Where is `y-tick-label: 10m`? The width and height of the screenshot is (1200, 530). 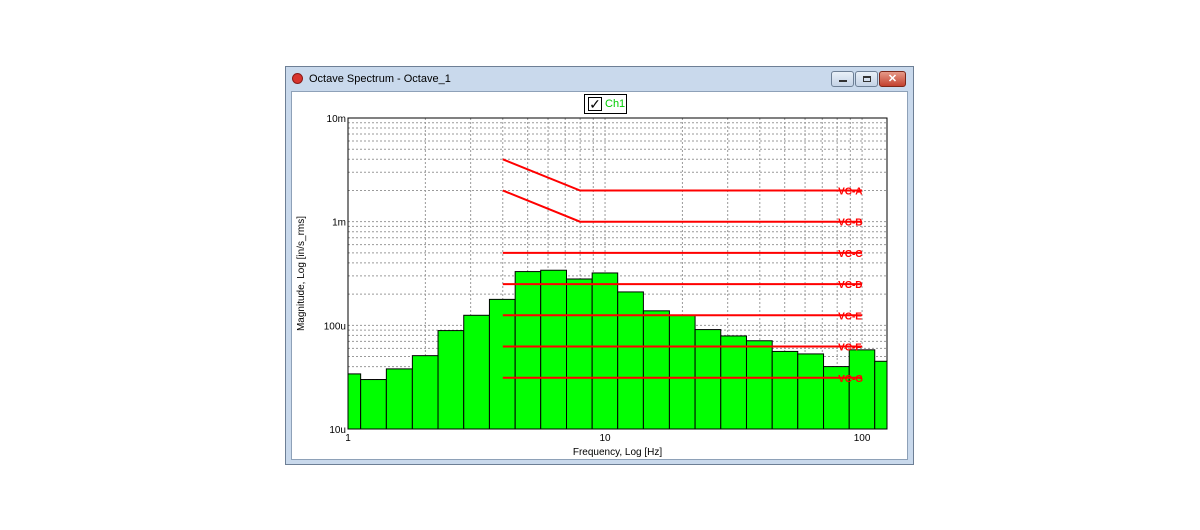
y-tick-label: 10m is located at coordinates (336, 119).